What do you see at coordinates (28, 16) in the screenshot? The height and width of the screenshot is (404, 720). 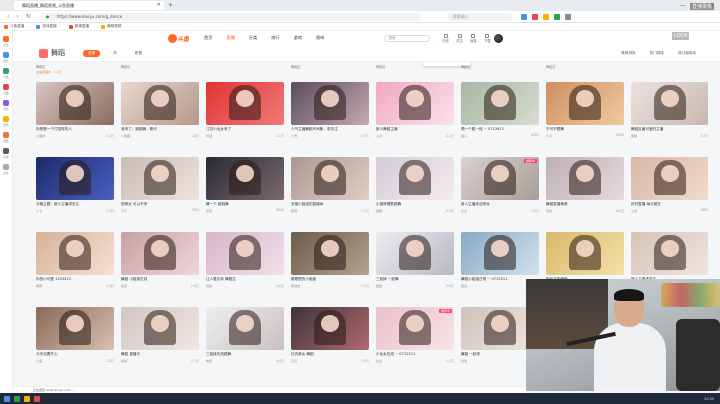 I see `refresh-icon: ↻` at bounding box center [28, 16].